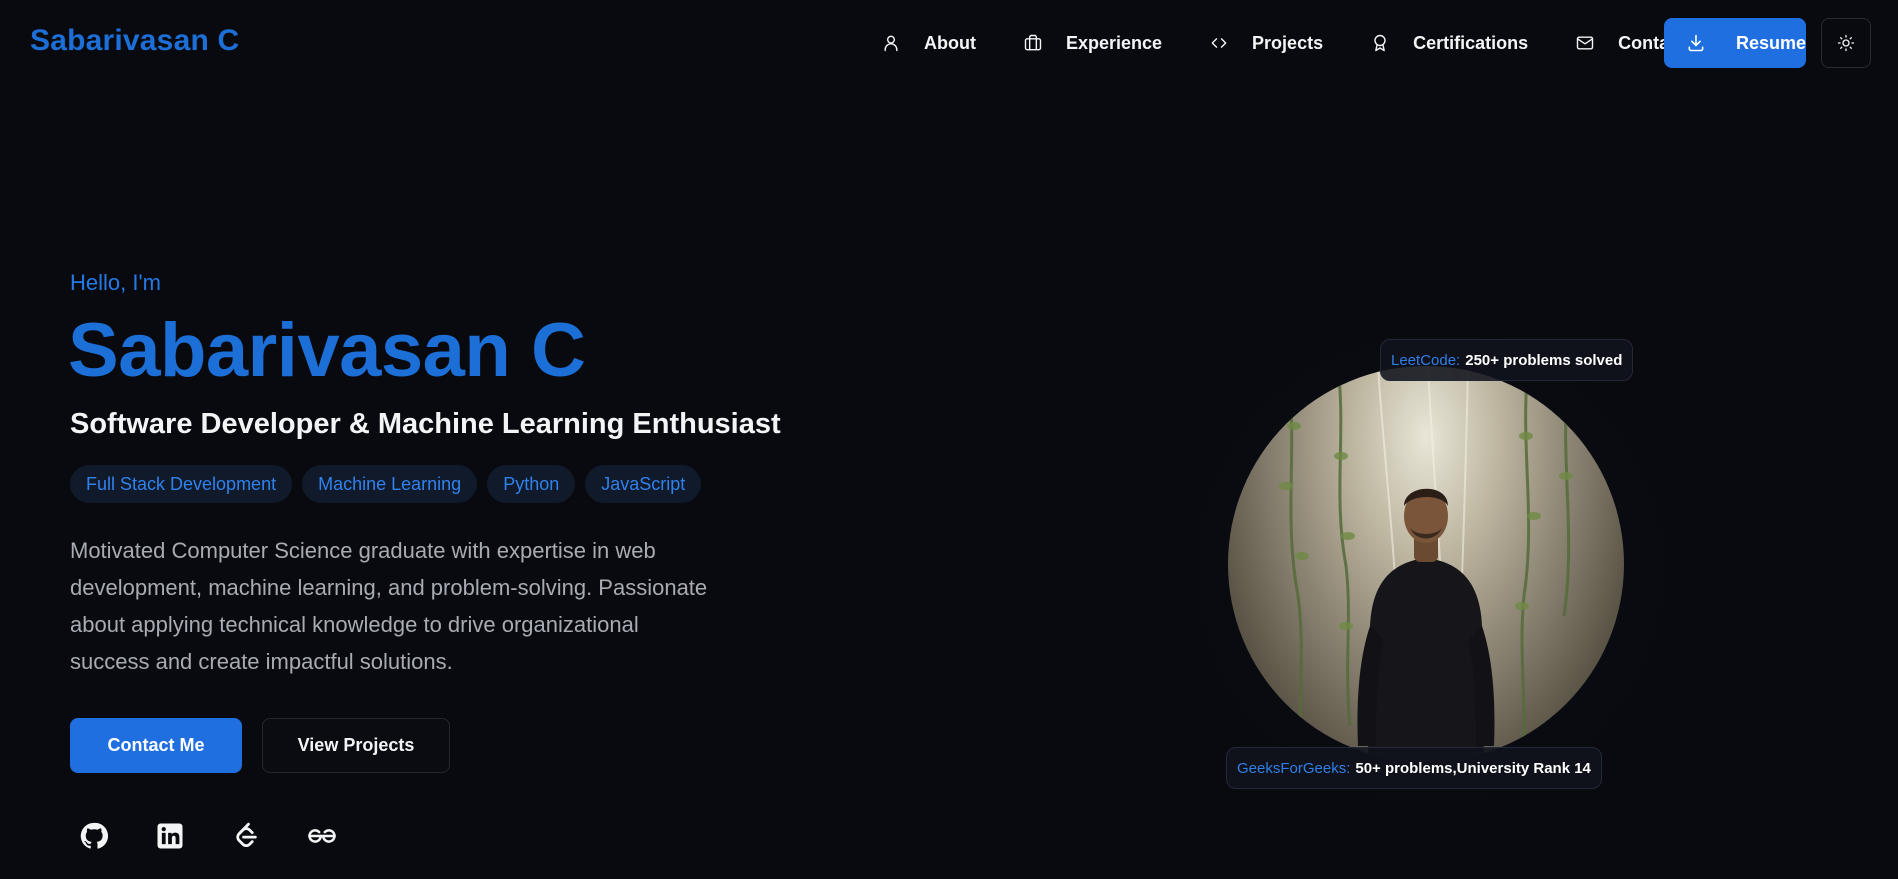 This screenshot has width=1898, height=879. I want to click on top-nav: Sabarivasan C About Experience Projects, so click(949, 43).